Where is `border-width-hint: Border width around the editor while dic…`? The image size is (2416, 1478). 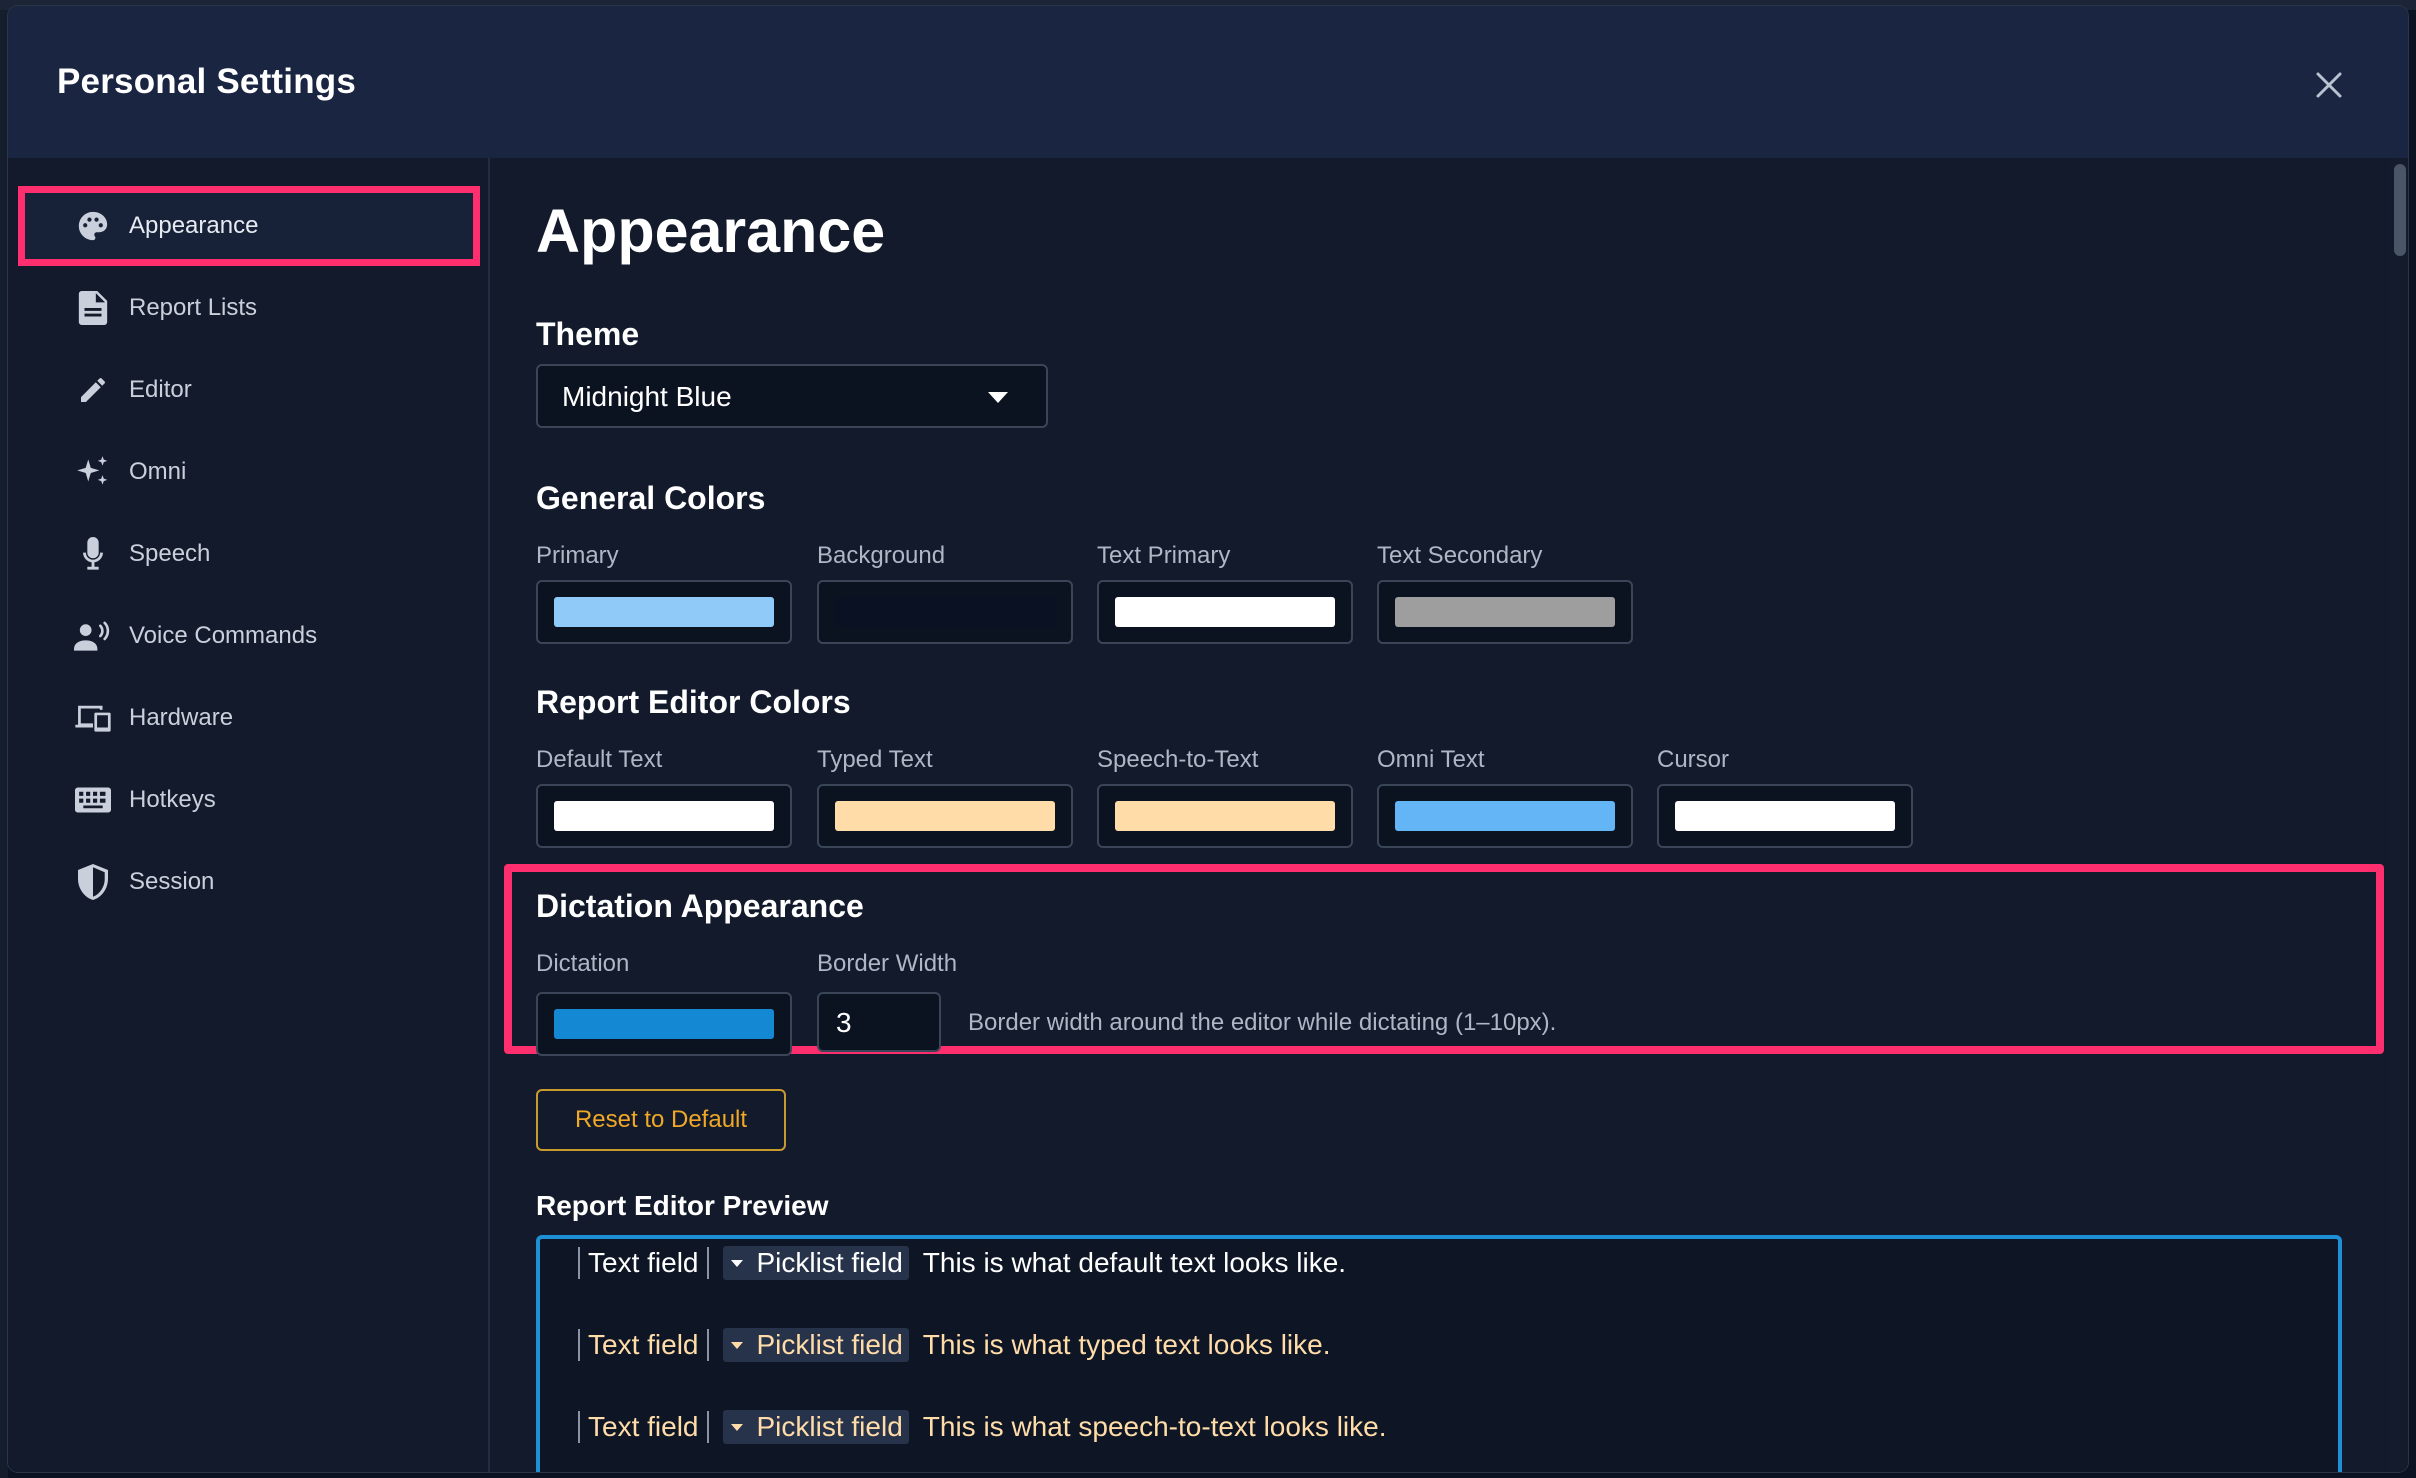 border-width-hint: Border width around the editor while dic… is located at coordinates (1262, 1022).